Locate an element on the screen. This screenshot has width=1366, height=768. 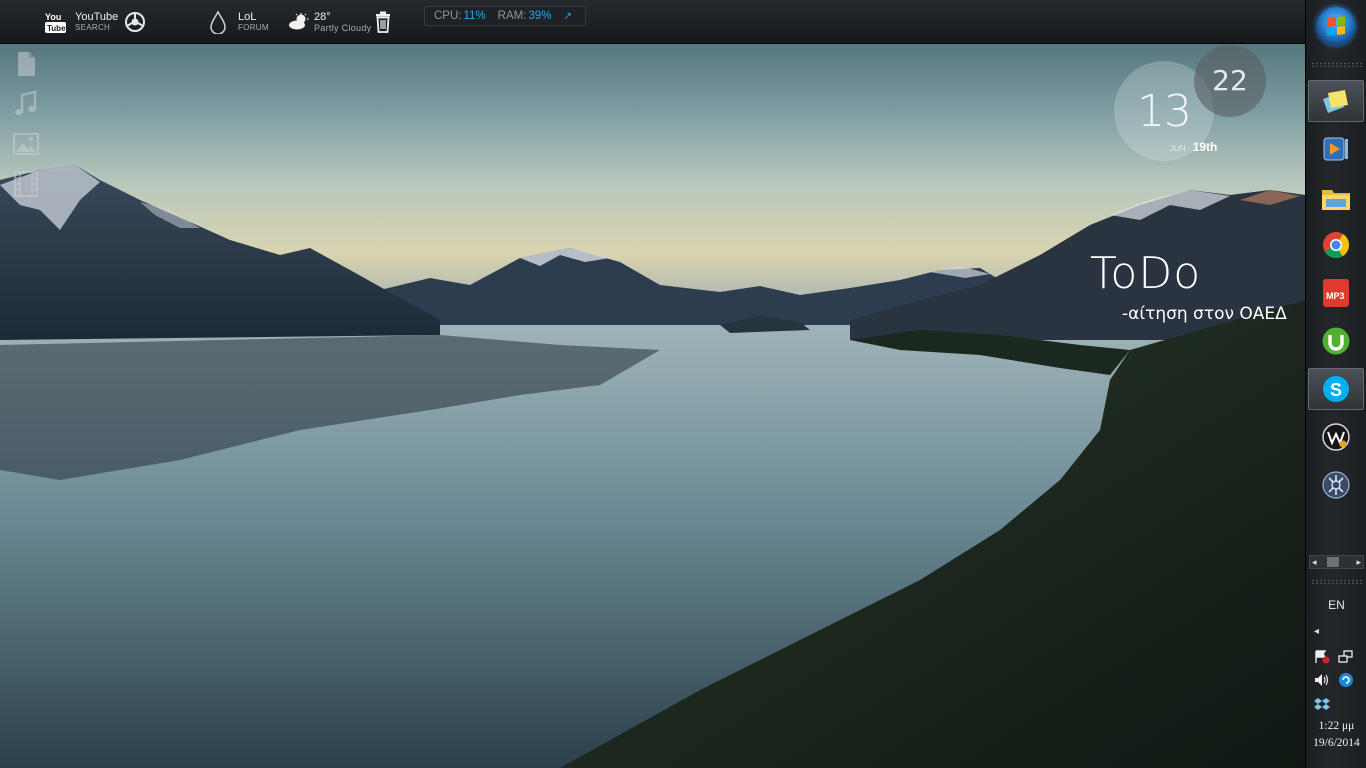
youtube-search-widget: You Tube YouTube SEARCH is located at coordinates (95, 22).